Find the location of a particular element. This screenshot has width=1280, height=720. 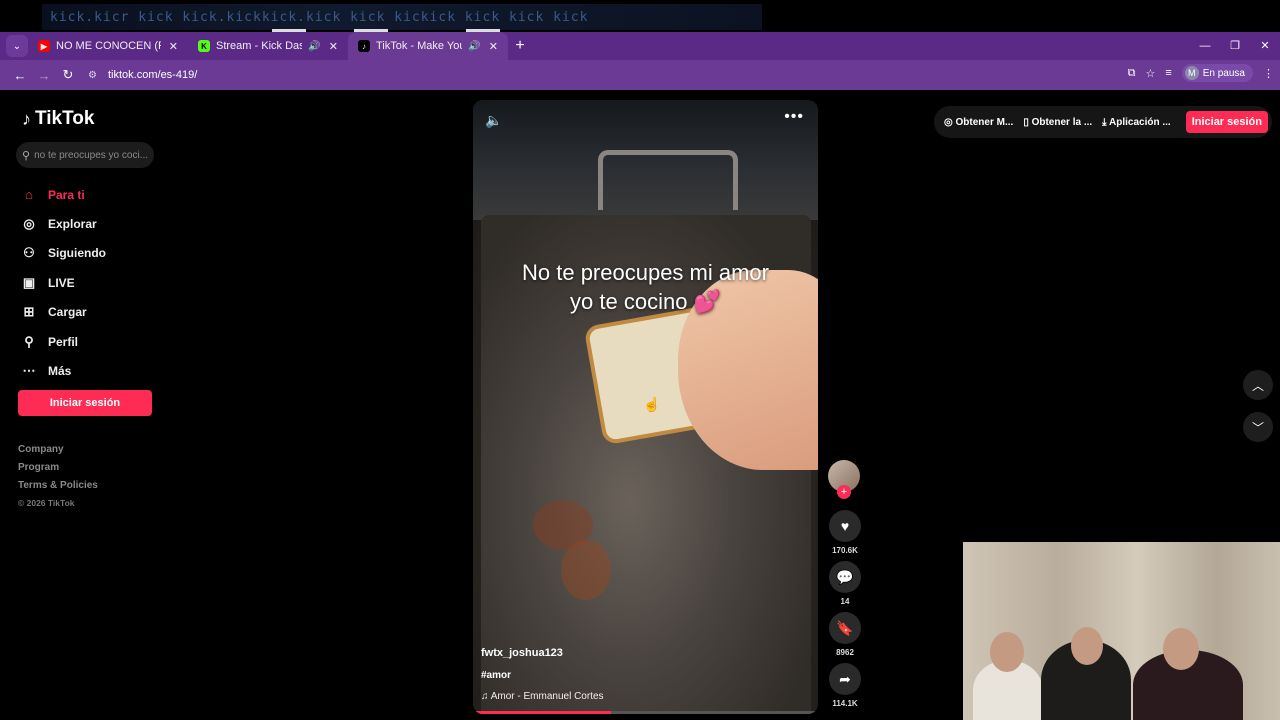

caption-line-1: No te preocupes mi amor is located at coordinates (645, 272).